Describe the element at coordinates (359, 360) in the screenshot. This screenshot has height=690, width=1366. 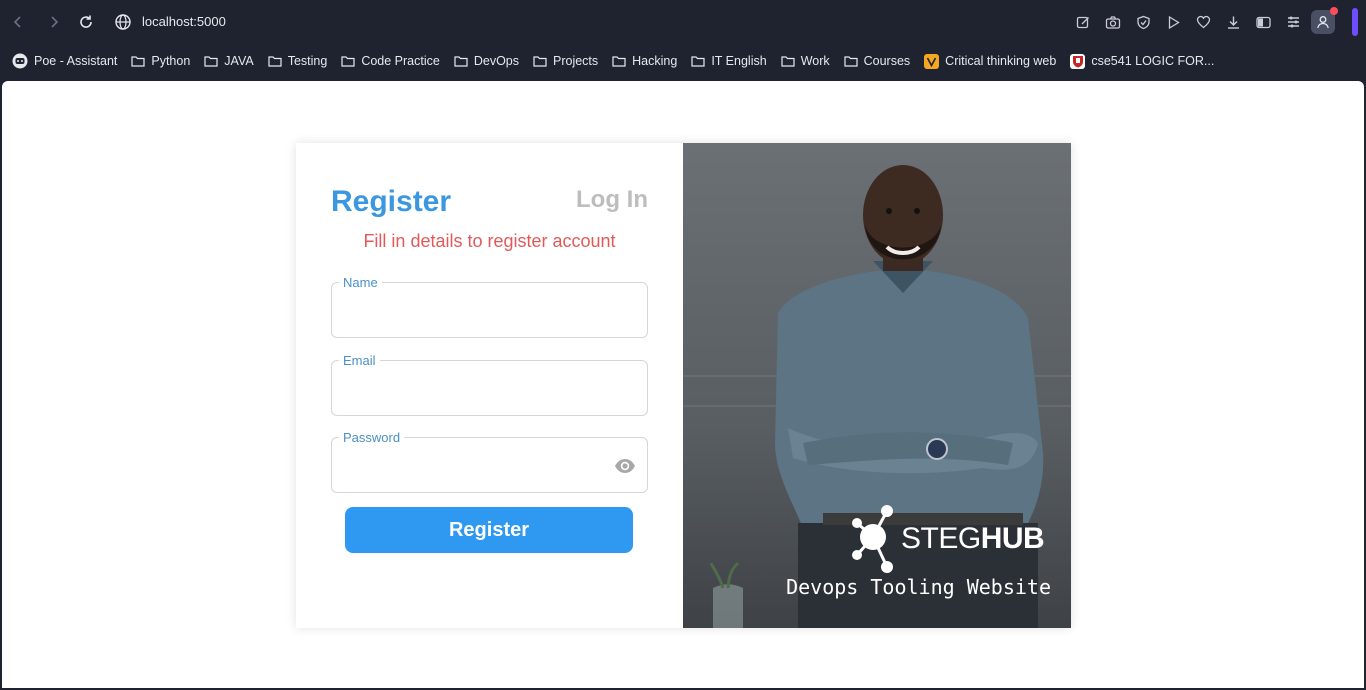
I see `email-label: Email` at that location.